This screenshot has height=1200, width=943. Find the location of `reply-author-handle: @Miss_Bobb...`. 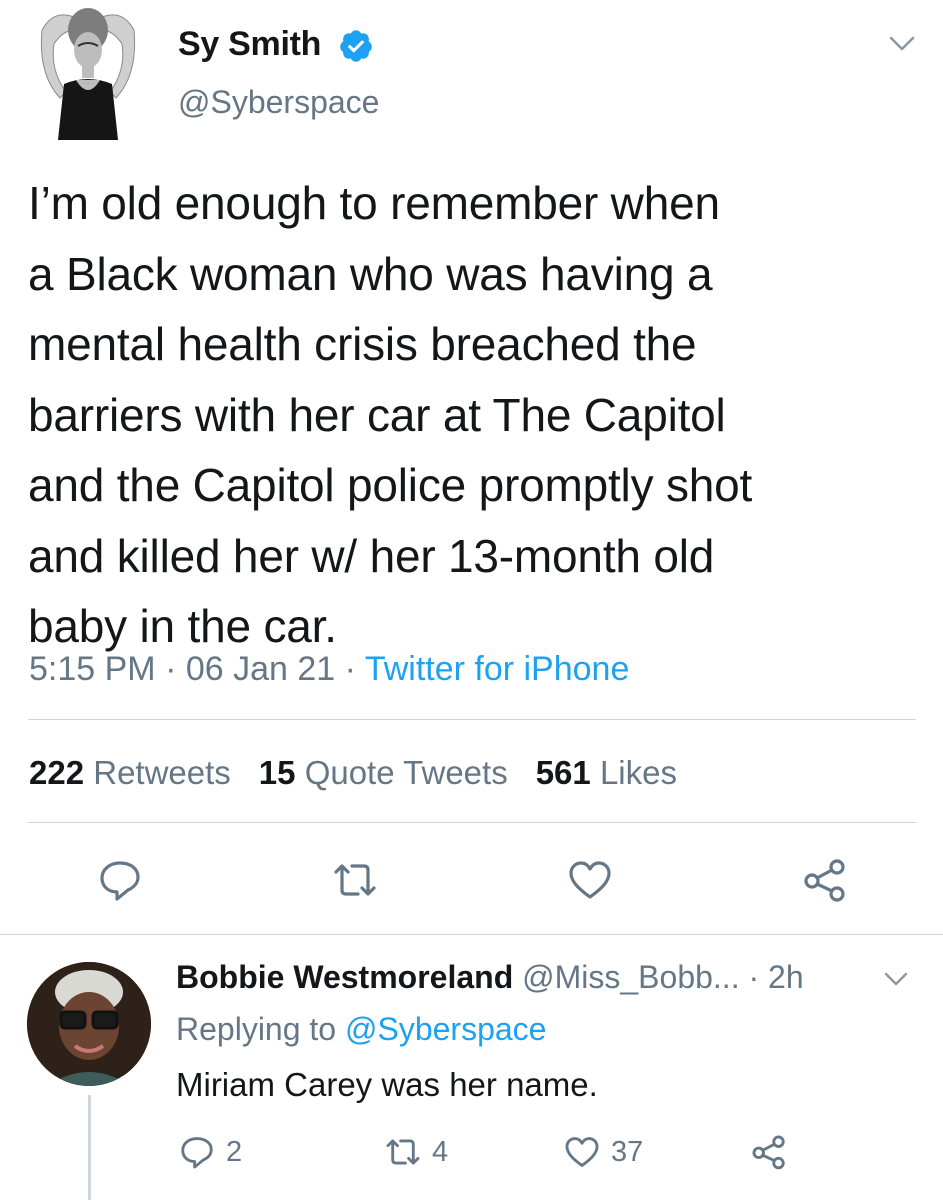

reply-author-handle: @Miss_Bobb... is located at coordinates (630, 977).